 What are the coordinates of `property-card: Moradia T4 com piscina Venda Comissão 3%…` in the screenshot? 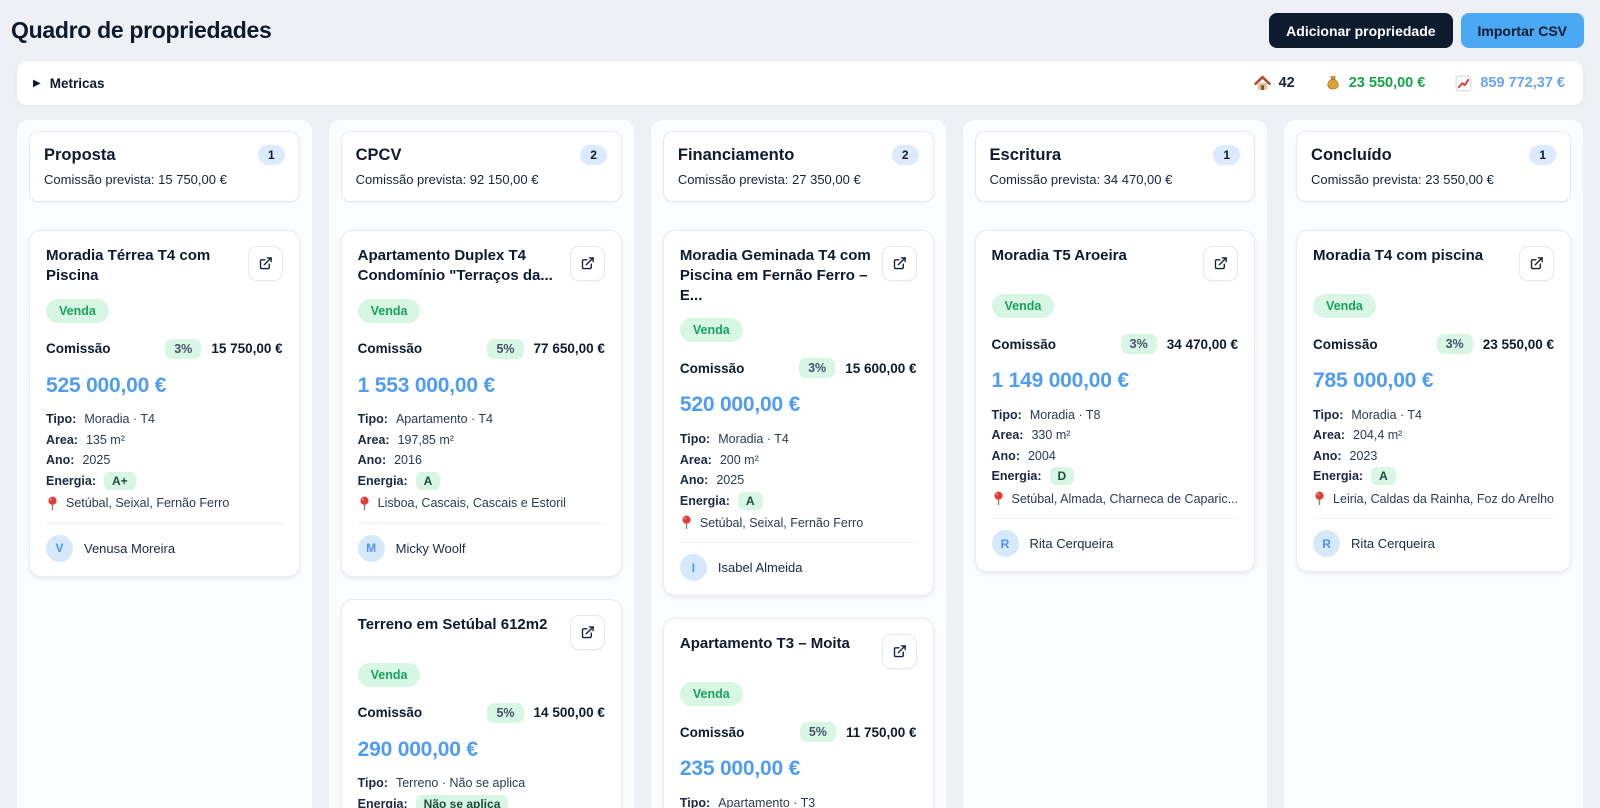 It's located at (1434, 401).